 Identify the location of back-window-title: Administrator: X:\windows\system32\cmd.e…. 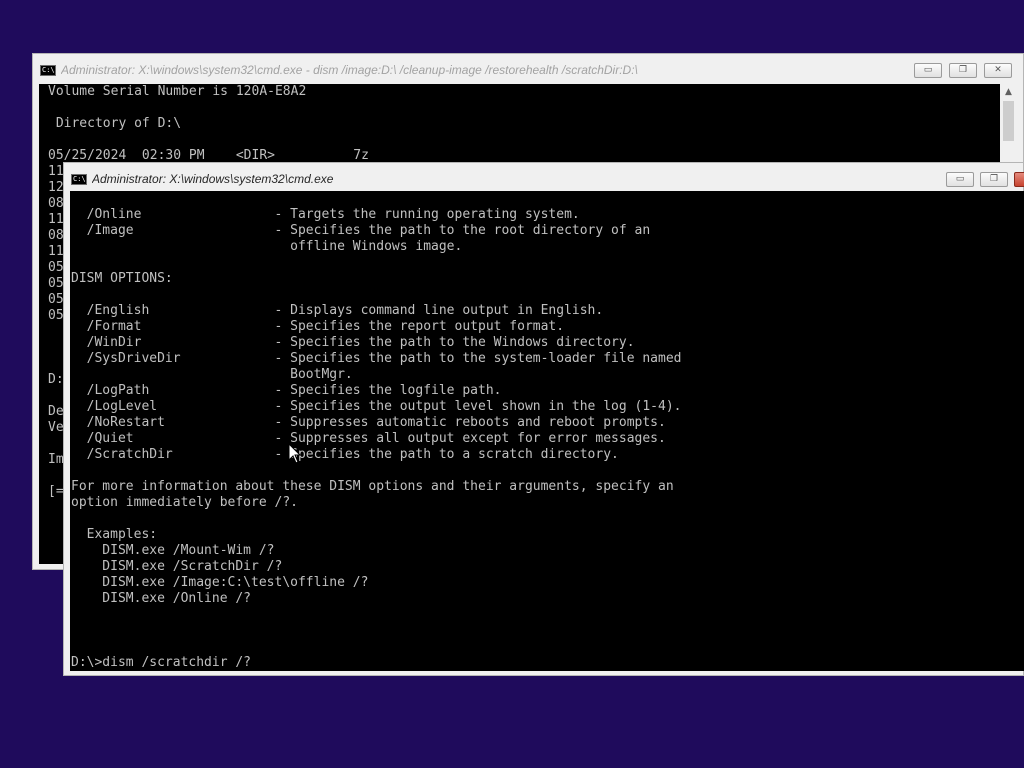
(349, 70).